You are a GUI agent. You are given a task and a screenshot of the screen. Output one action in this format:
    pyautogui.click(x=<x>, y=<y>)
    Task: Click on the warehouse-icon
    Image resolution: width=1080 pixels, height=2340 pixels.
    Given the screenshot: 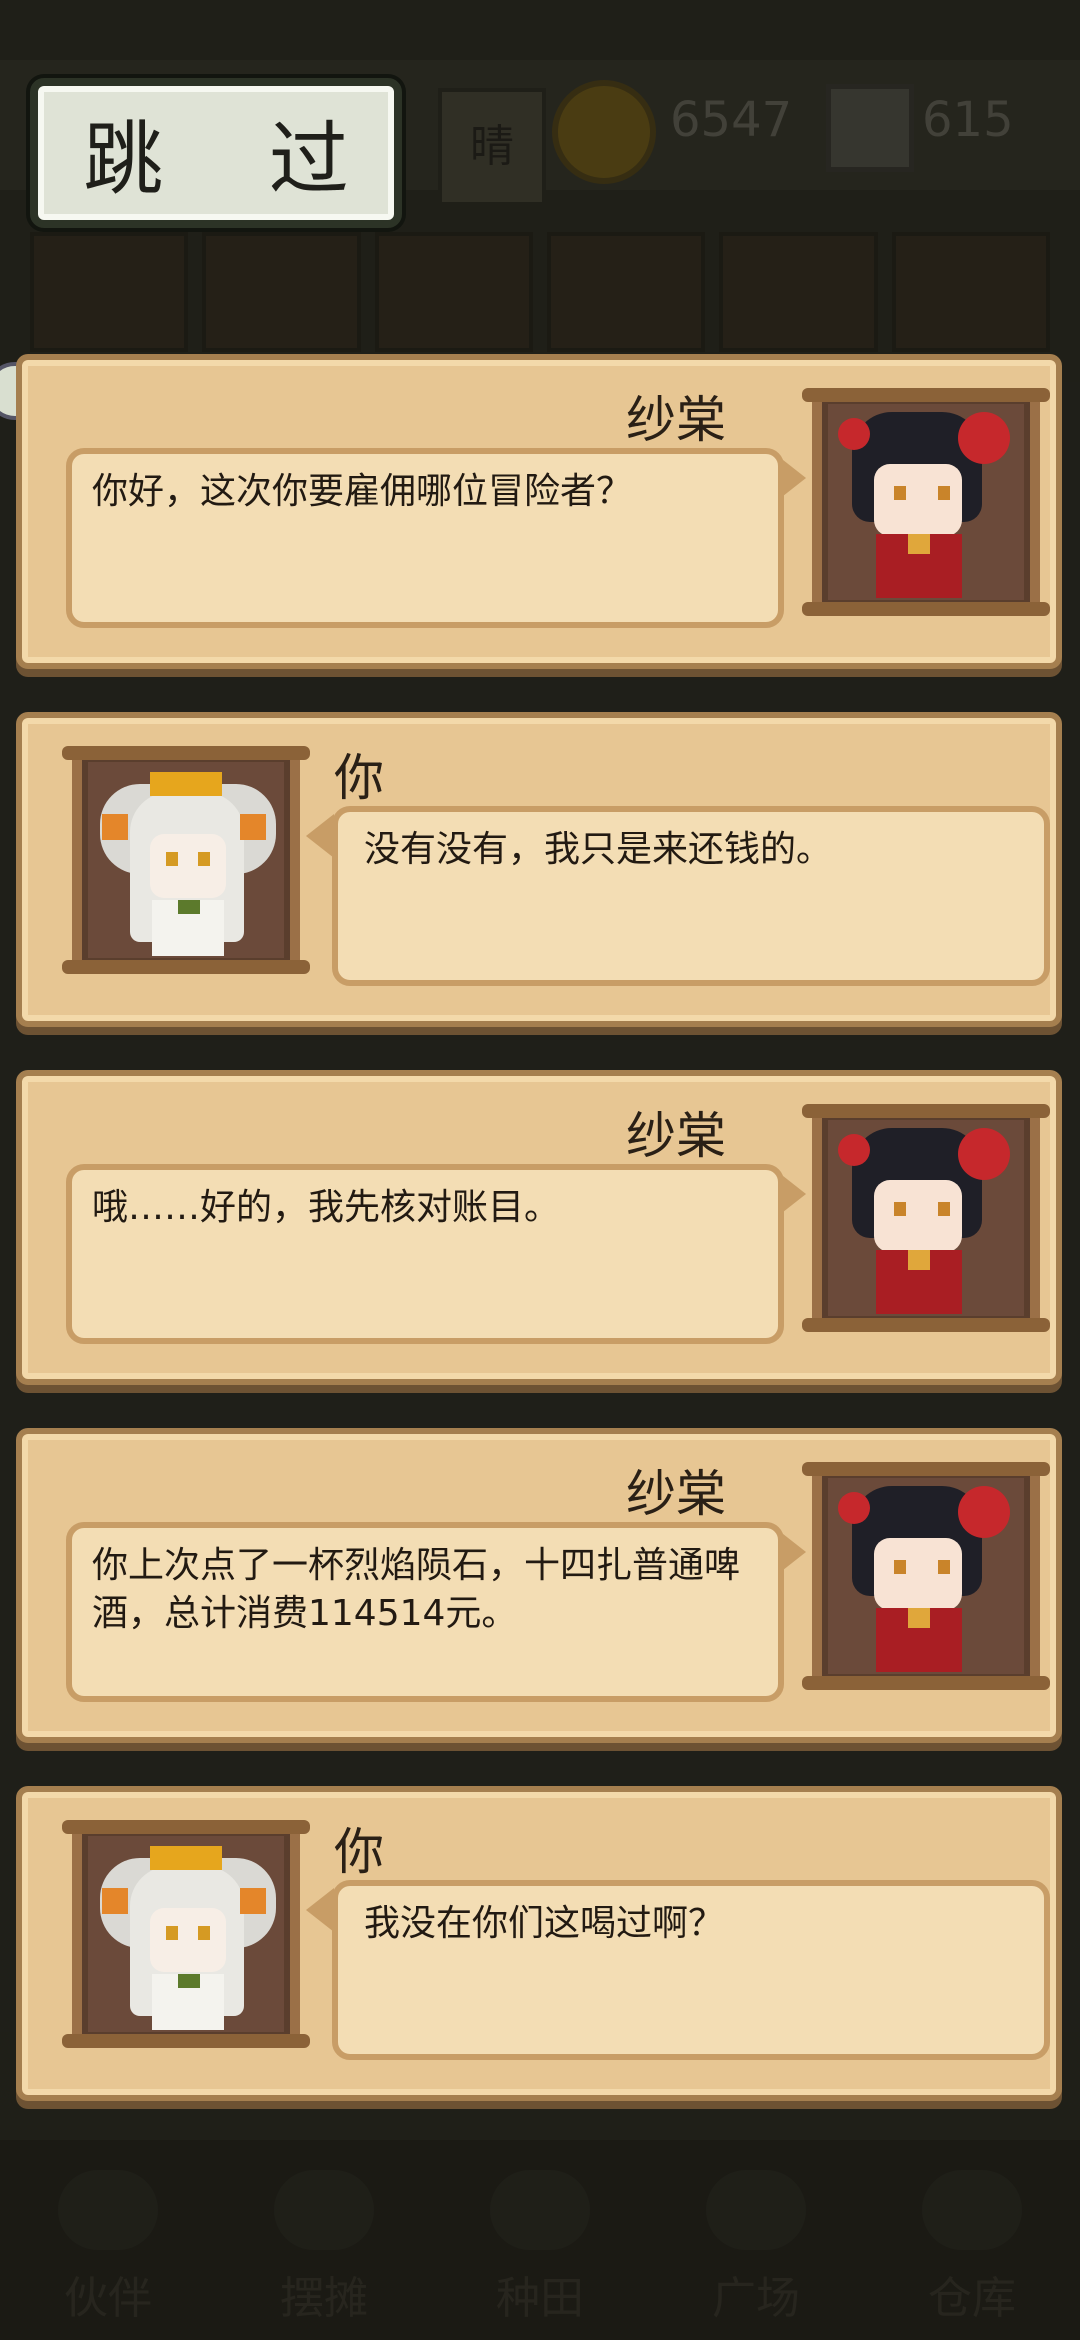 What is the action you would take?
    pyautogui.click(x=972, y=2210)
    